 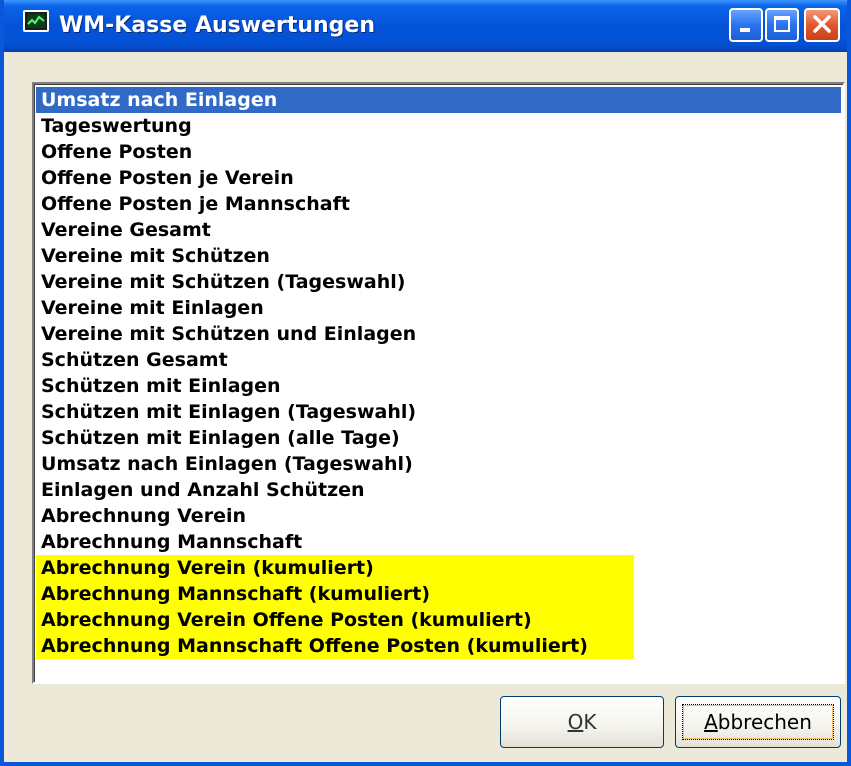 What do you see at coordinates (438, 334) in the screenshot?
I see `list-item: Vereine mit Schützen und Einlagen` at bounding box center [438, 334].